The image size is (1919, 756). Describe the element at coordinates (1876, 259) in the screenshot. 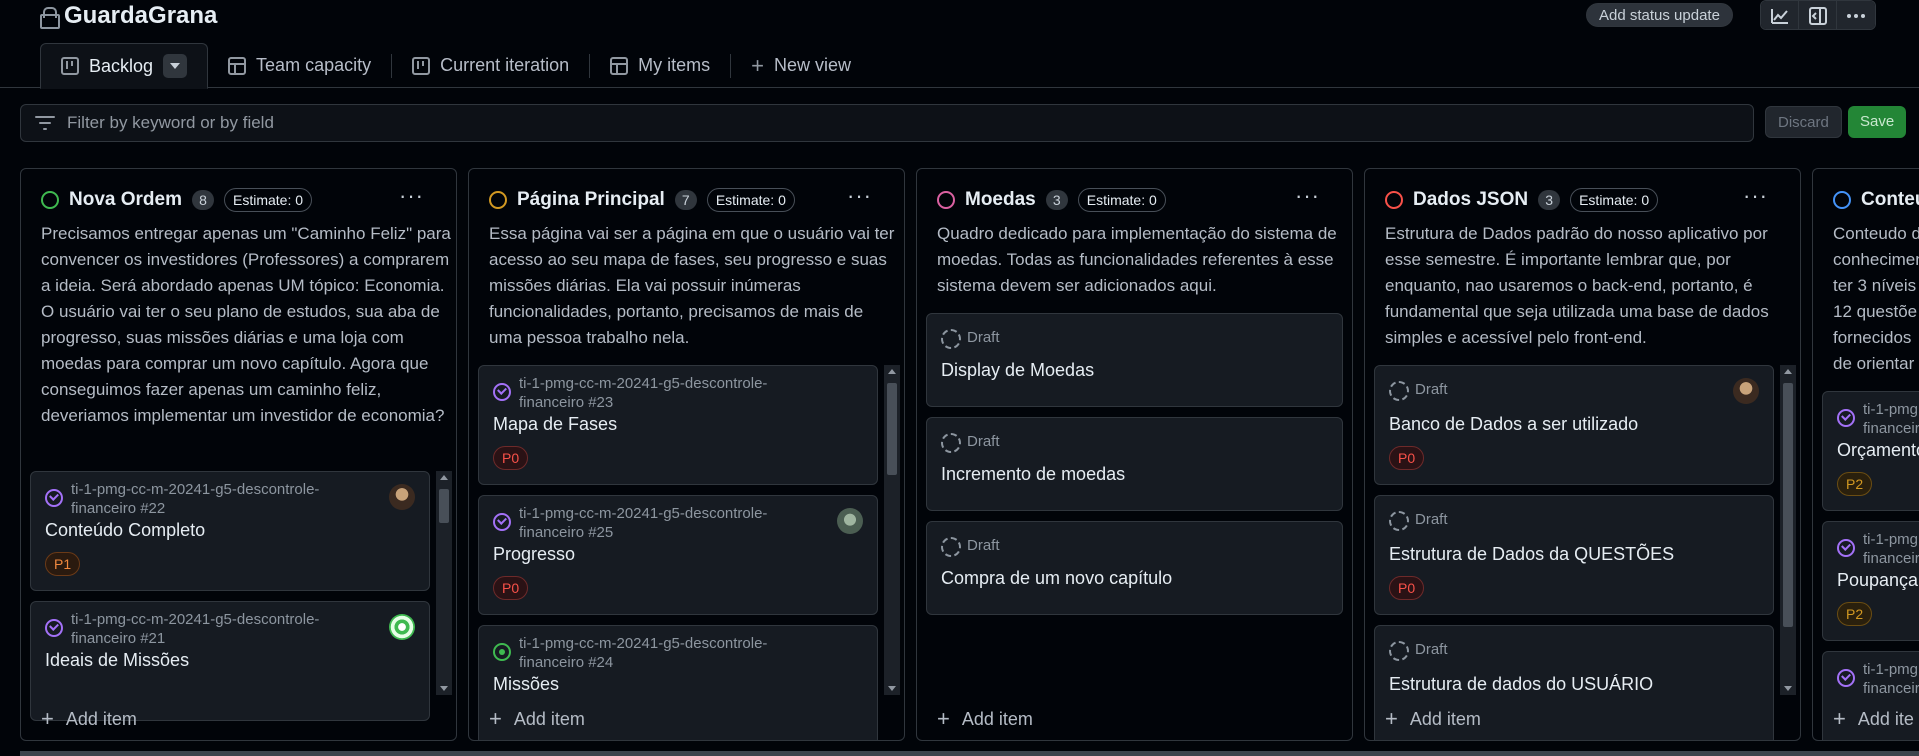

I see `description-line: conhecimen` at that location.